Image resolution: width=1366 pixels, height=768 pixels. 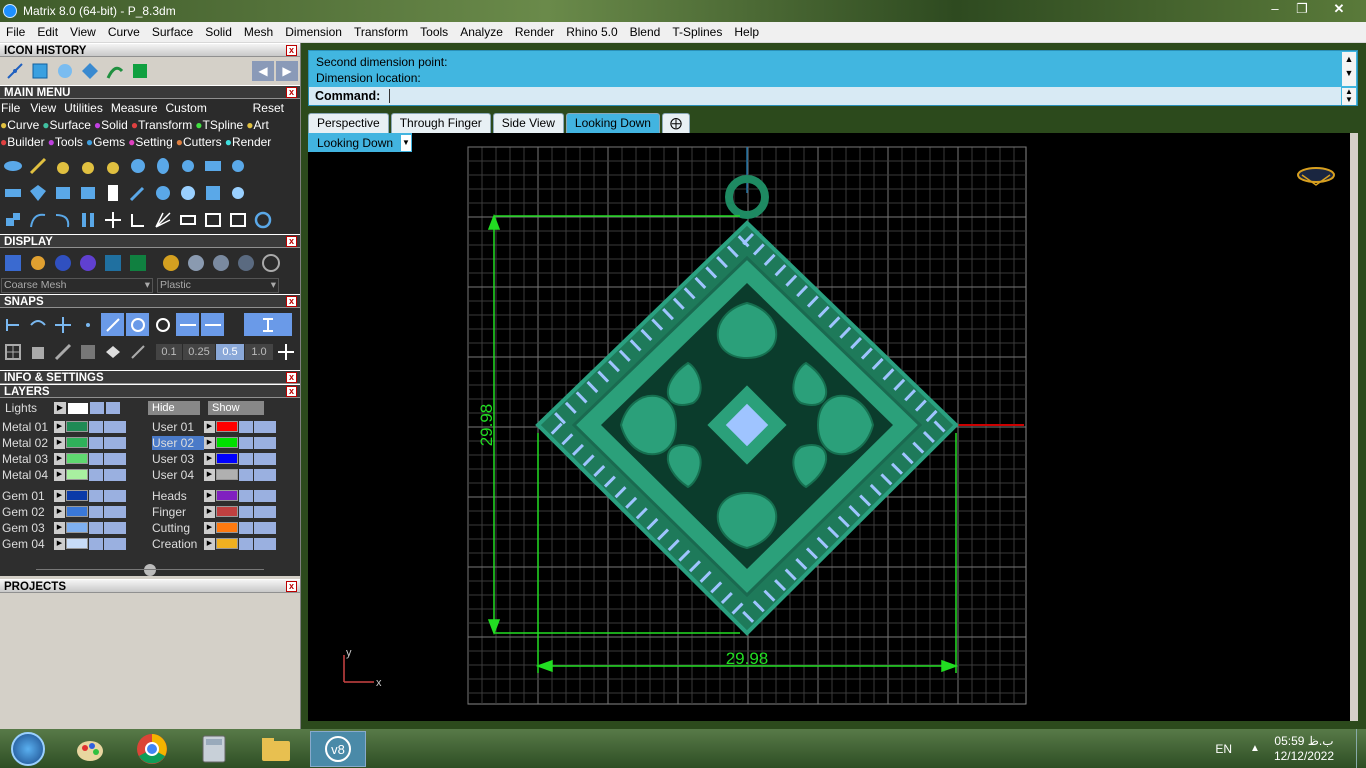 I want to click on snap-perp-icon, so click(x=162, y=324).